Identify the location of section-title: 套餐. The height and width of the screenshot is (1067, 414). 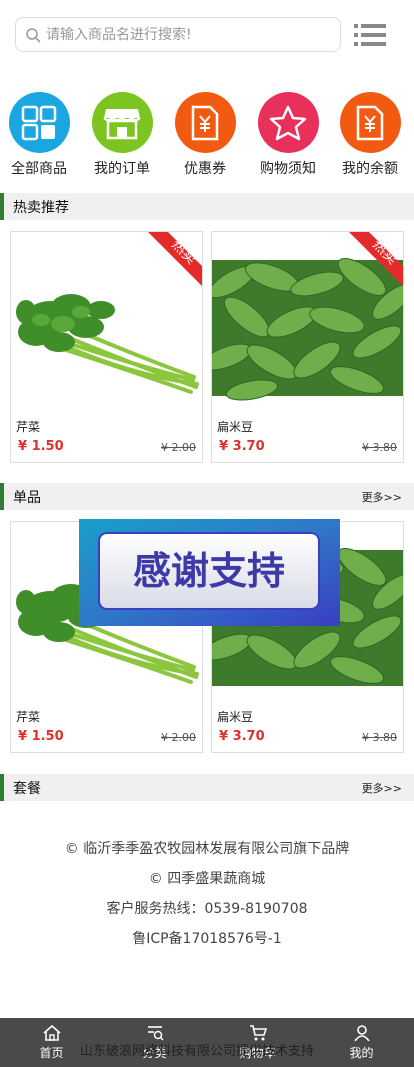
(27, 789).